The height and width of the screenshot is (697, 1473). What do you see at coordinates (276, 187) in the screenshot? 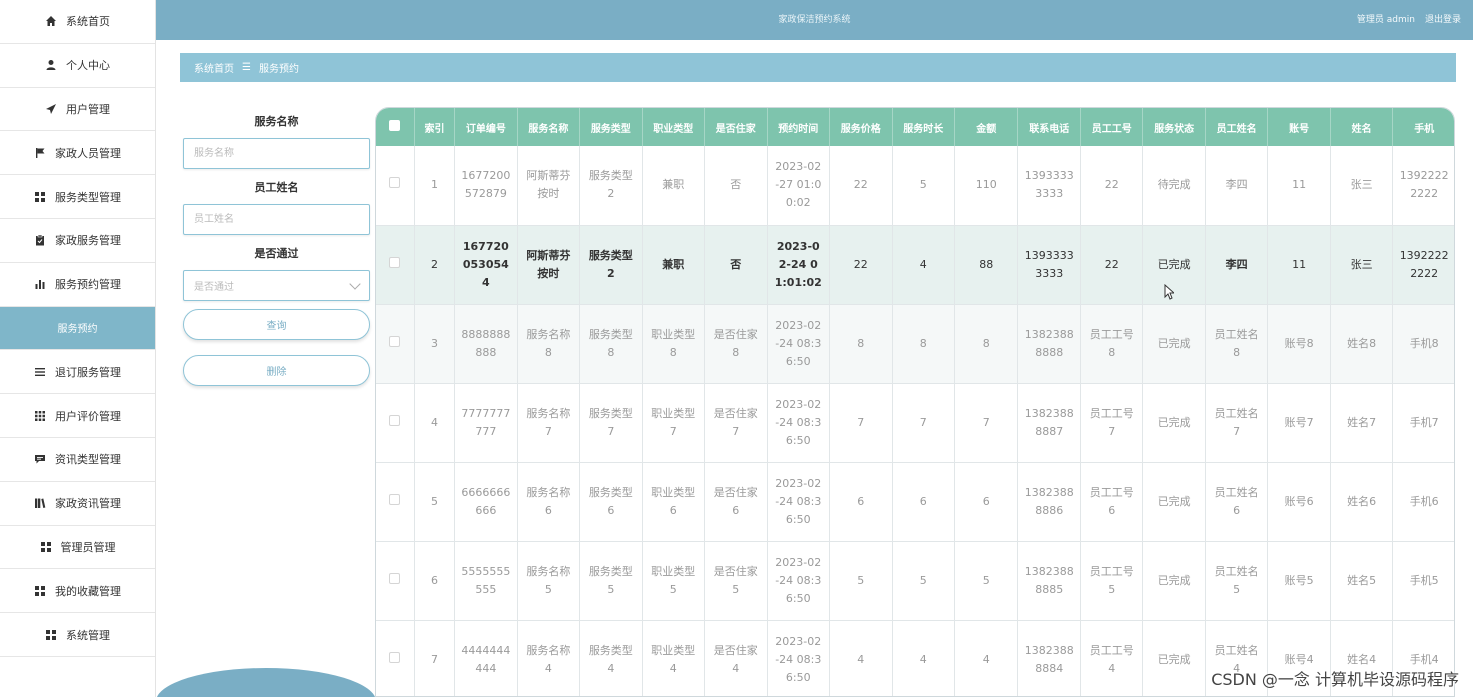
I see `employee-name-label: 员工姓名` at bounding box center [276, 187].